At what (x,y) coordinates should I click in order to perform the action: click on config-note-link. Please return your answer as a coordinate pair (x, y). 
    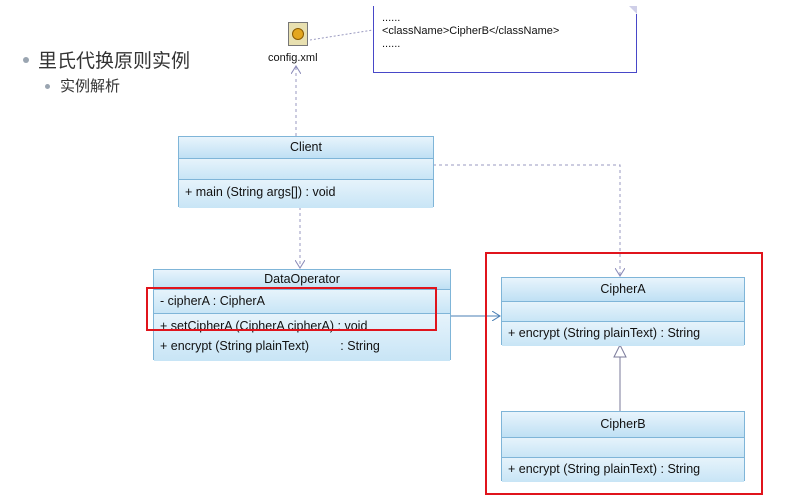
    Looking at the image, I should click on (341, 35).